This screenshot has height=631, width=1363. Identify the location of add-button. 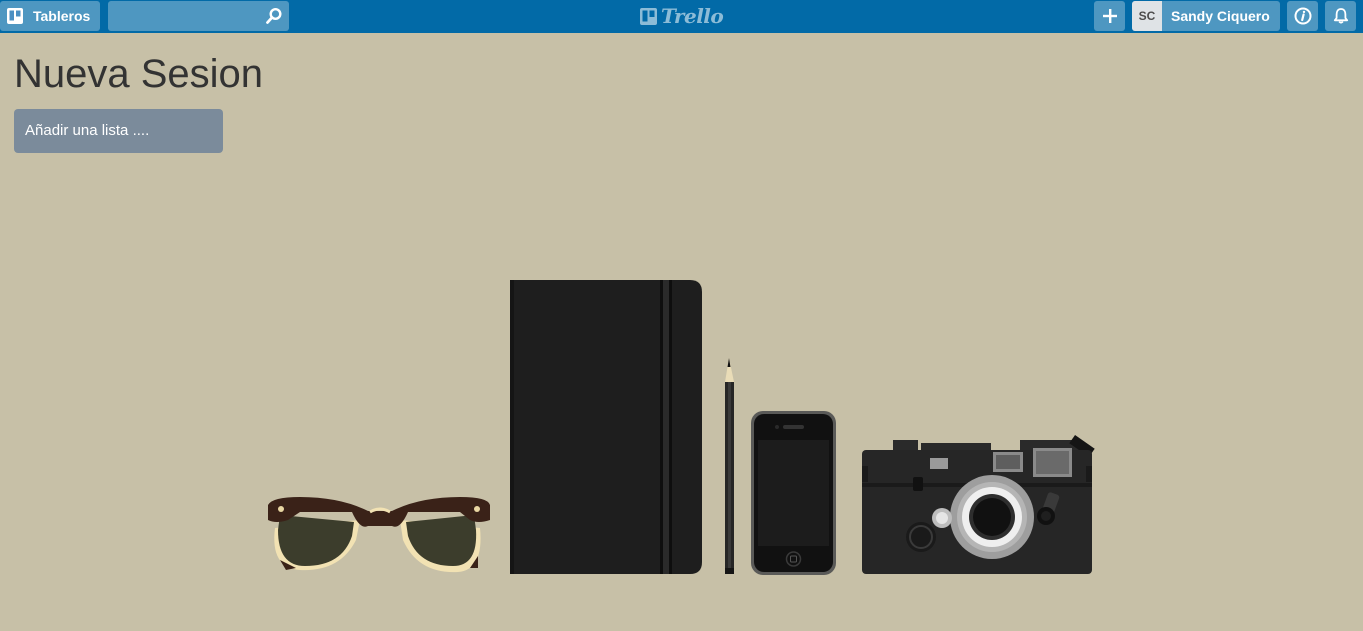
(1109, 16).